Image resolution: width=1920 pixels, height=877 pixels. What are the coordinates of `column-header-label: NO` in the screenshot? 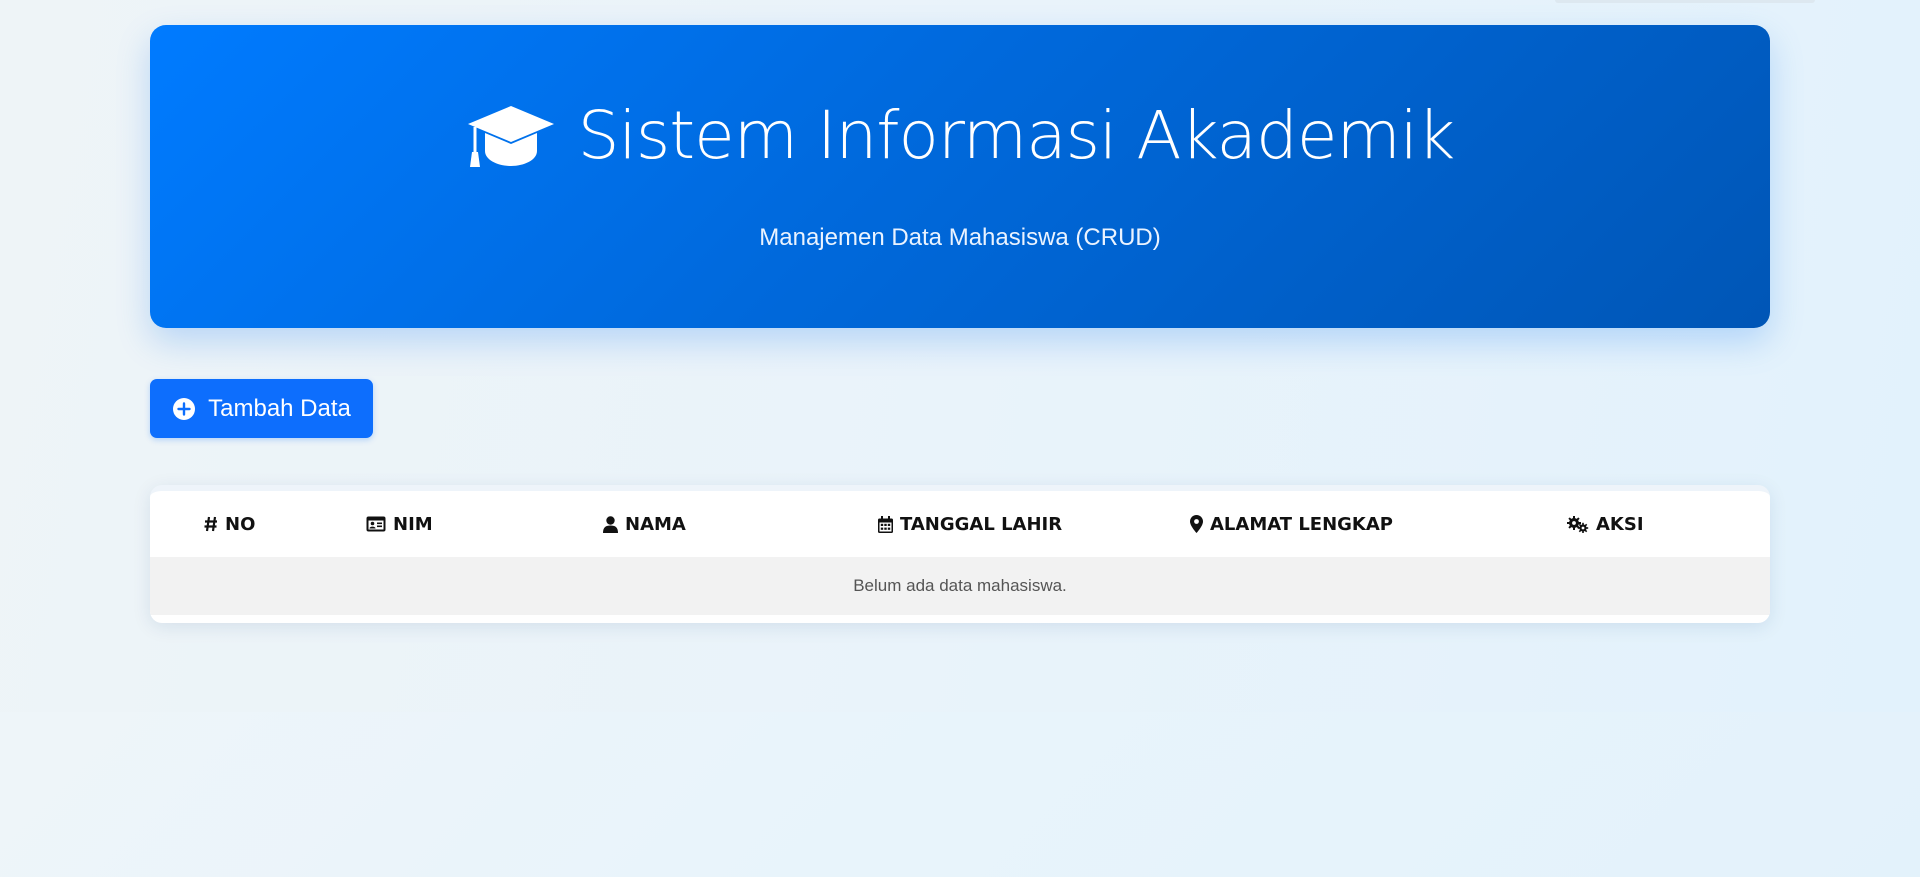 It's located at (240, 524).